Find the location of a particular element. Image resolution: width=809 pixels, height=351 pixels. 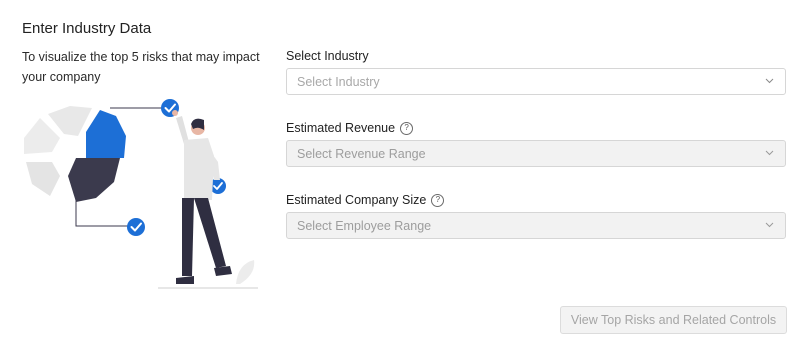

industry-select-placeholder: Select Industry is located at coordinates (338, 81).